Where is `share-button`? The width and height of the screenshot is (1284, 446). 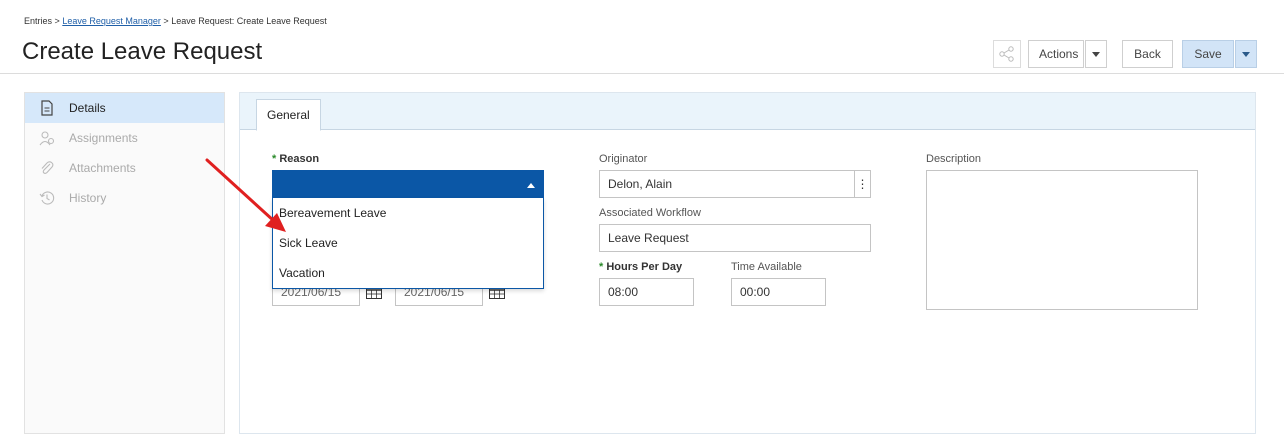
share-button is located at coordinates (1007, 54).